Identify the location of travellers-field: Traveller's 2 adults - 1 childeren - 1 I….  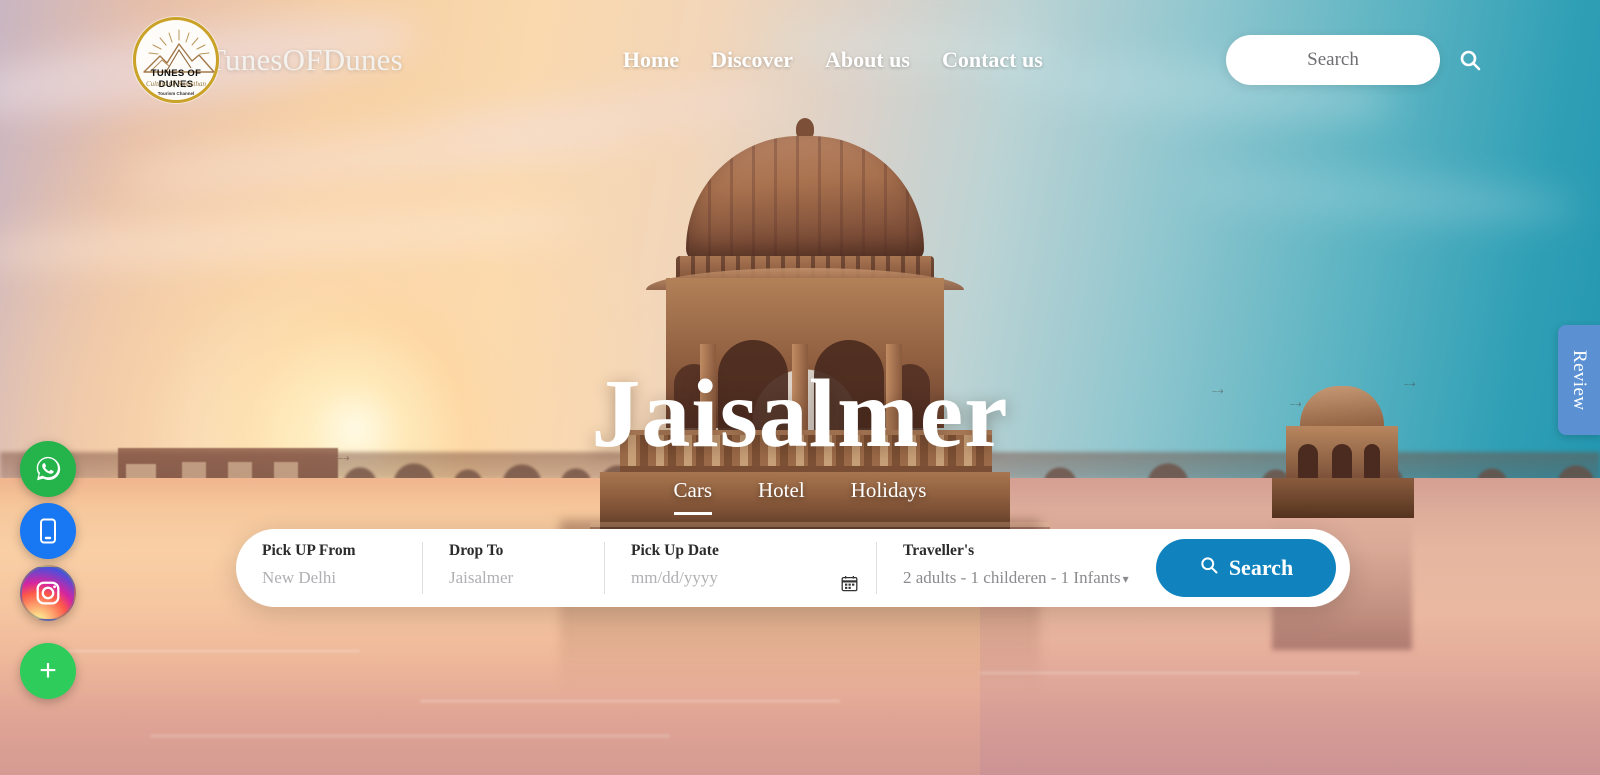
(1010, 568).